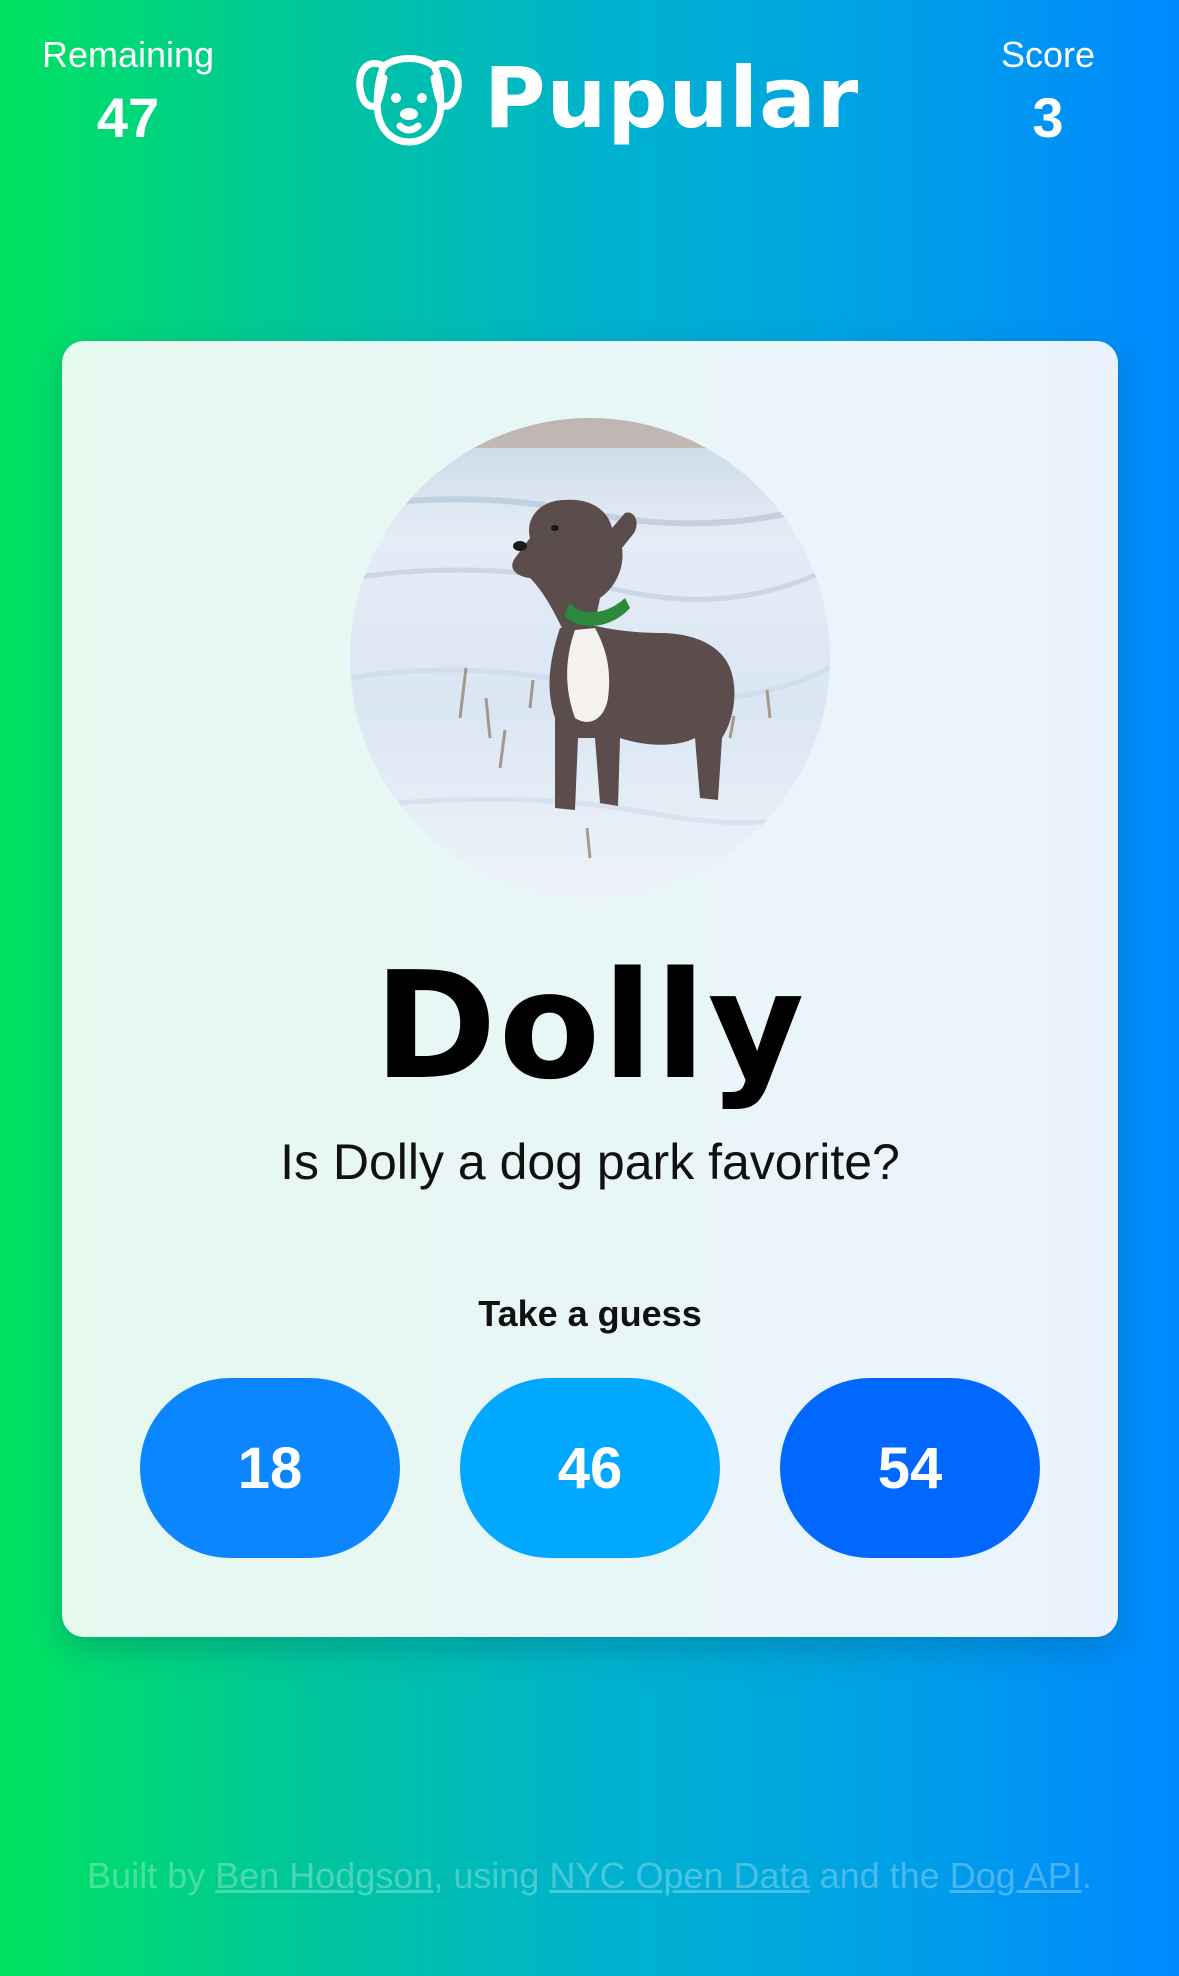 The width and height of the screenshot is (1179, 1976). I want to click on guess-button-3: 54, so click(910, 1468).